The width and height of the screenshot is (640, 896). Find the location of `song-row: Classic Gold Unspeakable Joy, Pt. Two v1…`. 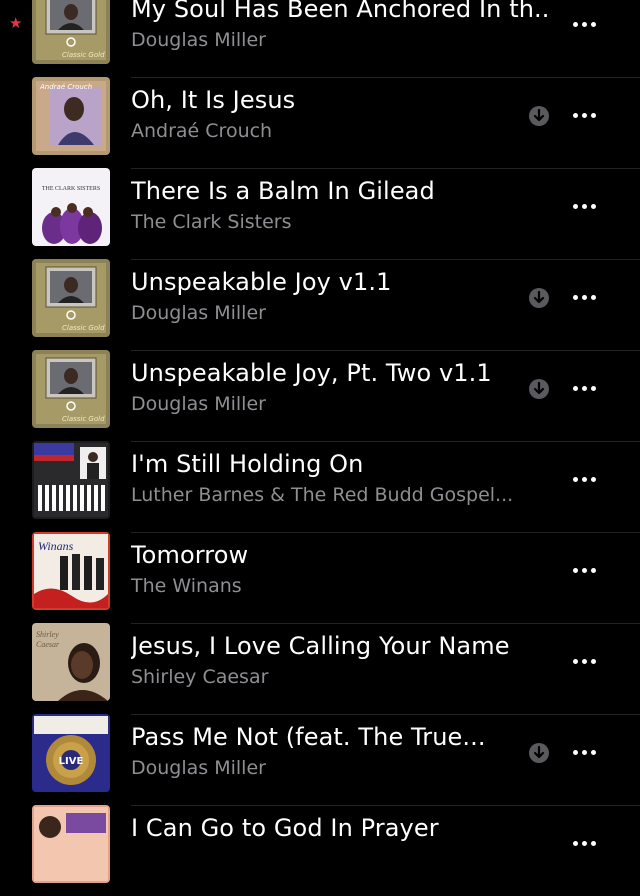

song-row: Classic Gold Unspeakable Joy, Pt. Two v1… is located at coordinates (320, 396).